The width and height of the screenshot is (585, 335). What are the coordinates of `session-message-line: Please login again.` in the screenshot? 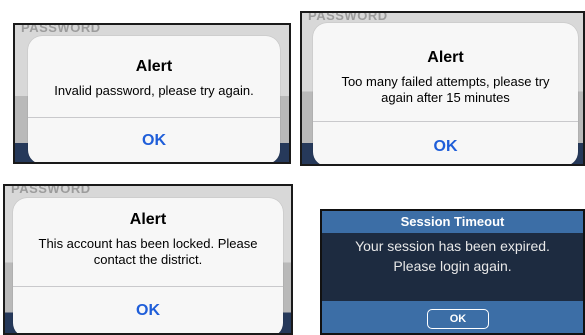 It's located at (452, 266).